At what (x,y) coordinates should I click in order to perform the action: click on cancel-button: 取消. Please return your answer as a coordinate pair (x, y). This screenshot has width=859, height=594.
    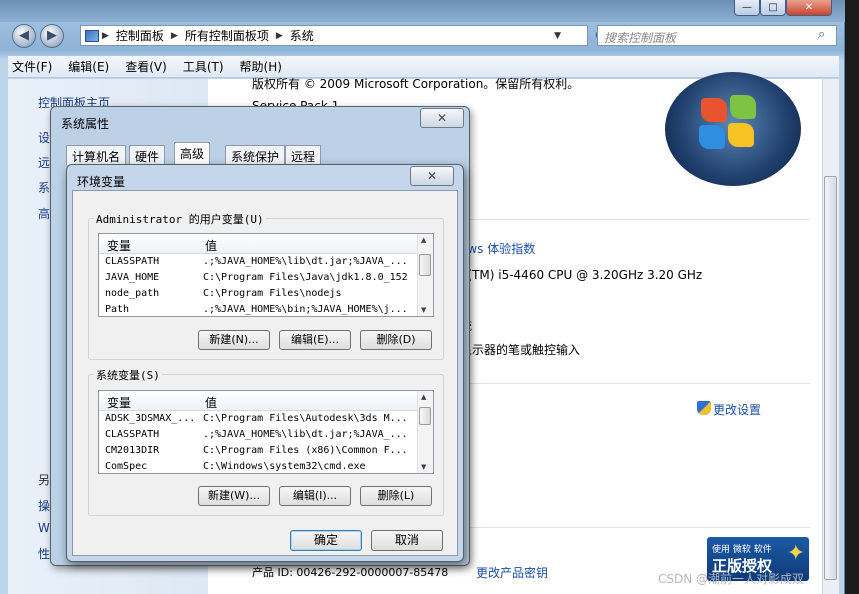
    Looking at the image, I should click on (407, 540).